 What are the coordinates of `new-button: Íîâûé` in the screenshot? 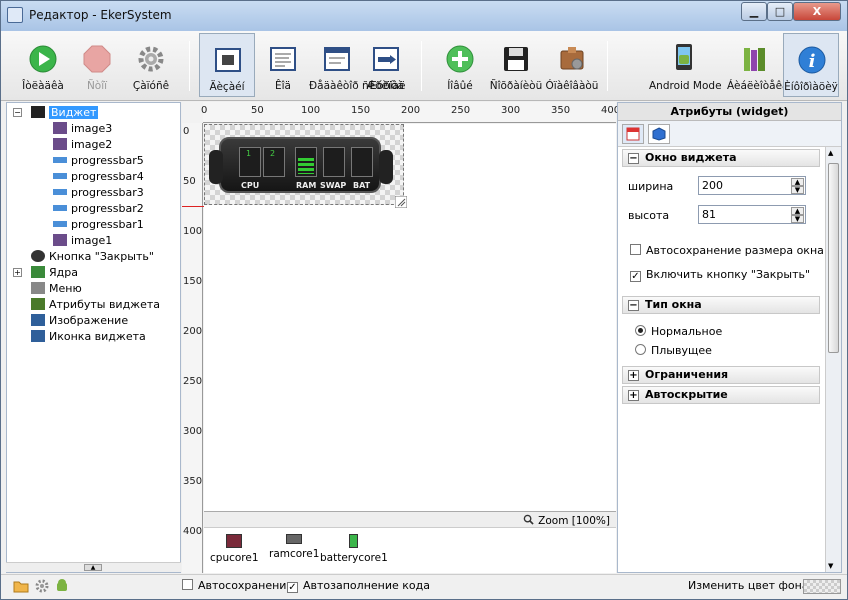 It's located at (460, 65).